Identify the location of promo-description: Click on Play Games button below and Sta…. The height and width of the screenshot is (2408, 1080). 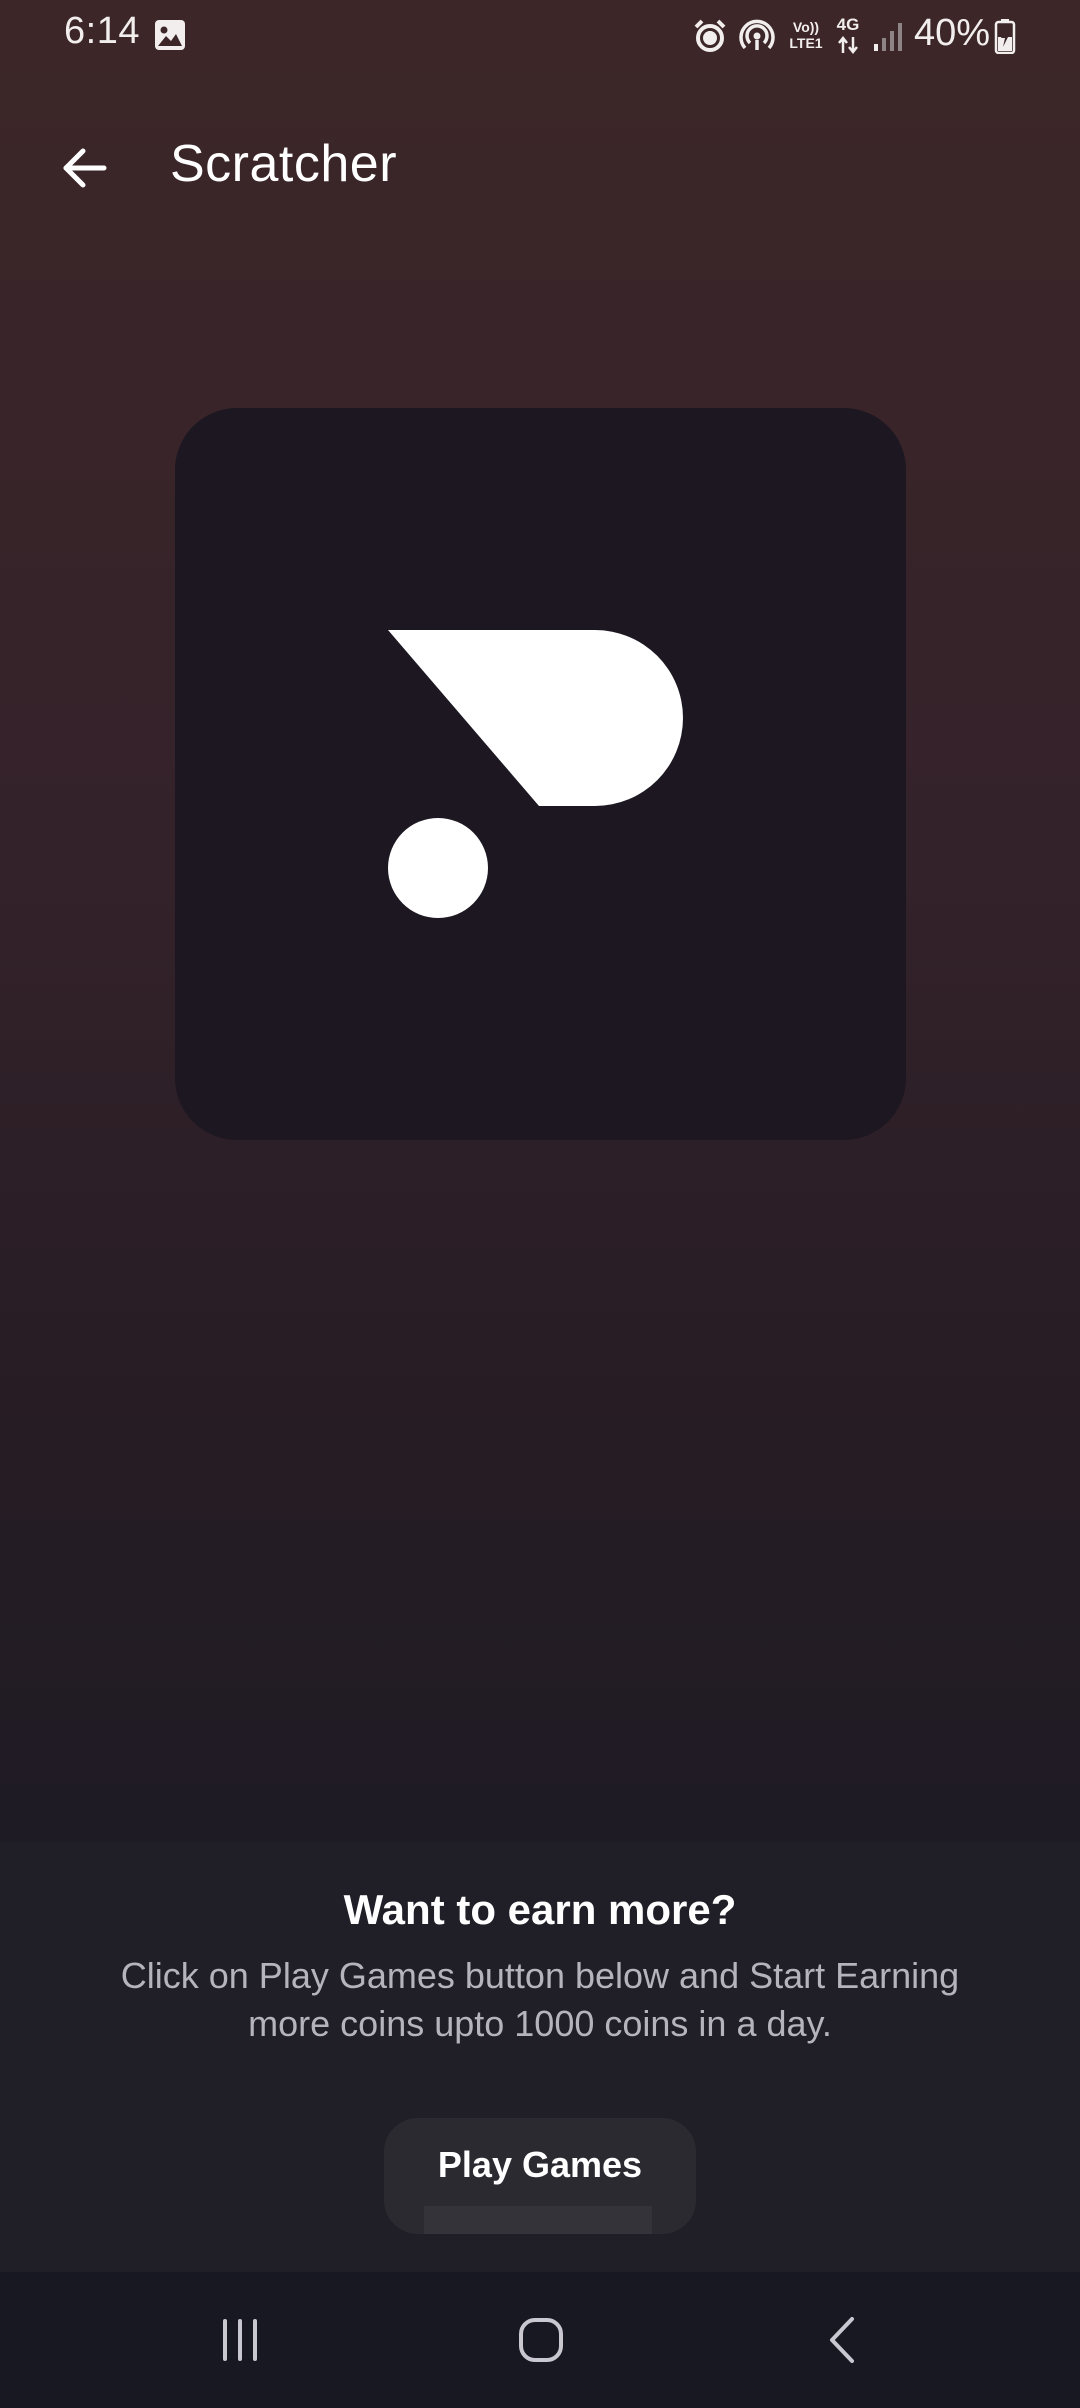
(540, 2000).